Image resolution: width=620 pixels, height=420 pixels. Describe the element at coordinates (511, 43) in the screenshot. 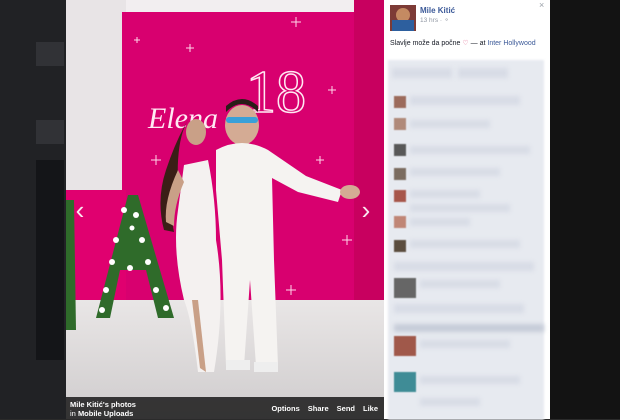

I see `place-link: Inter Hollywood` at that location.